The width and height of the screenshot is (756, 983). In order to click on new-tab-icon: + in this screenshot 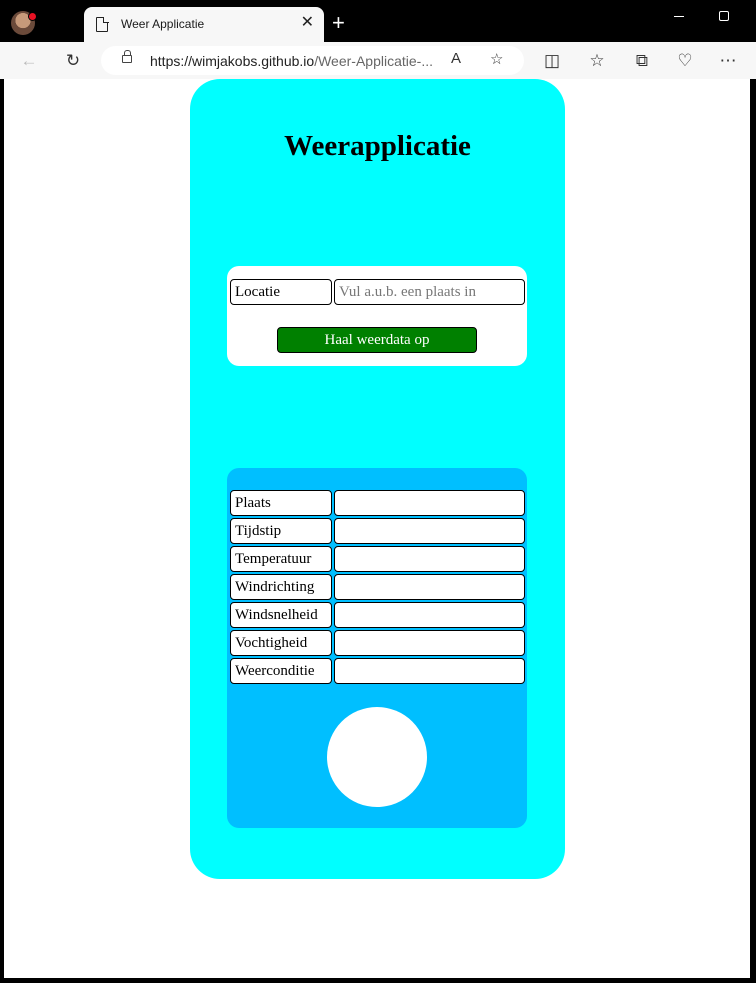, I will do `click(338, 23)`.